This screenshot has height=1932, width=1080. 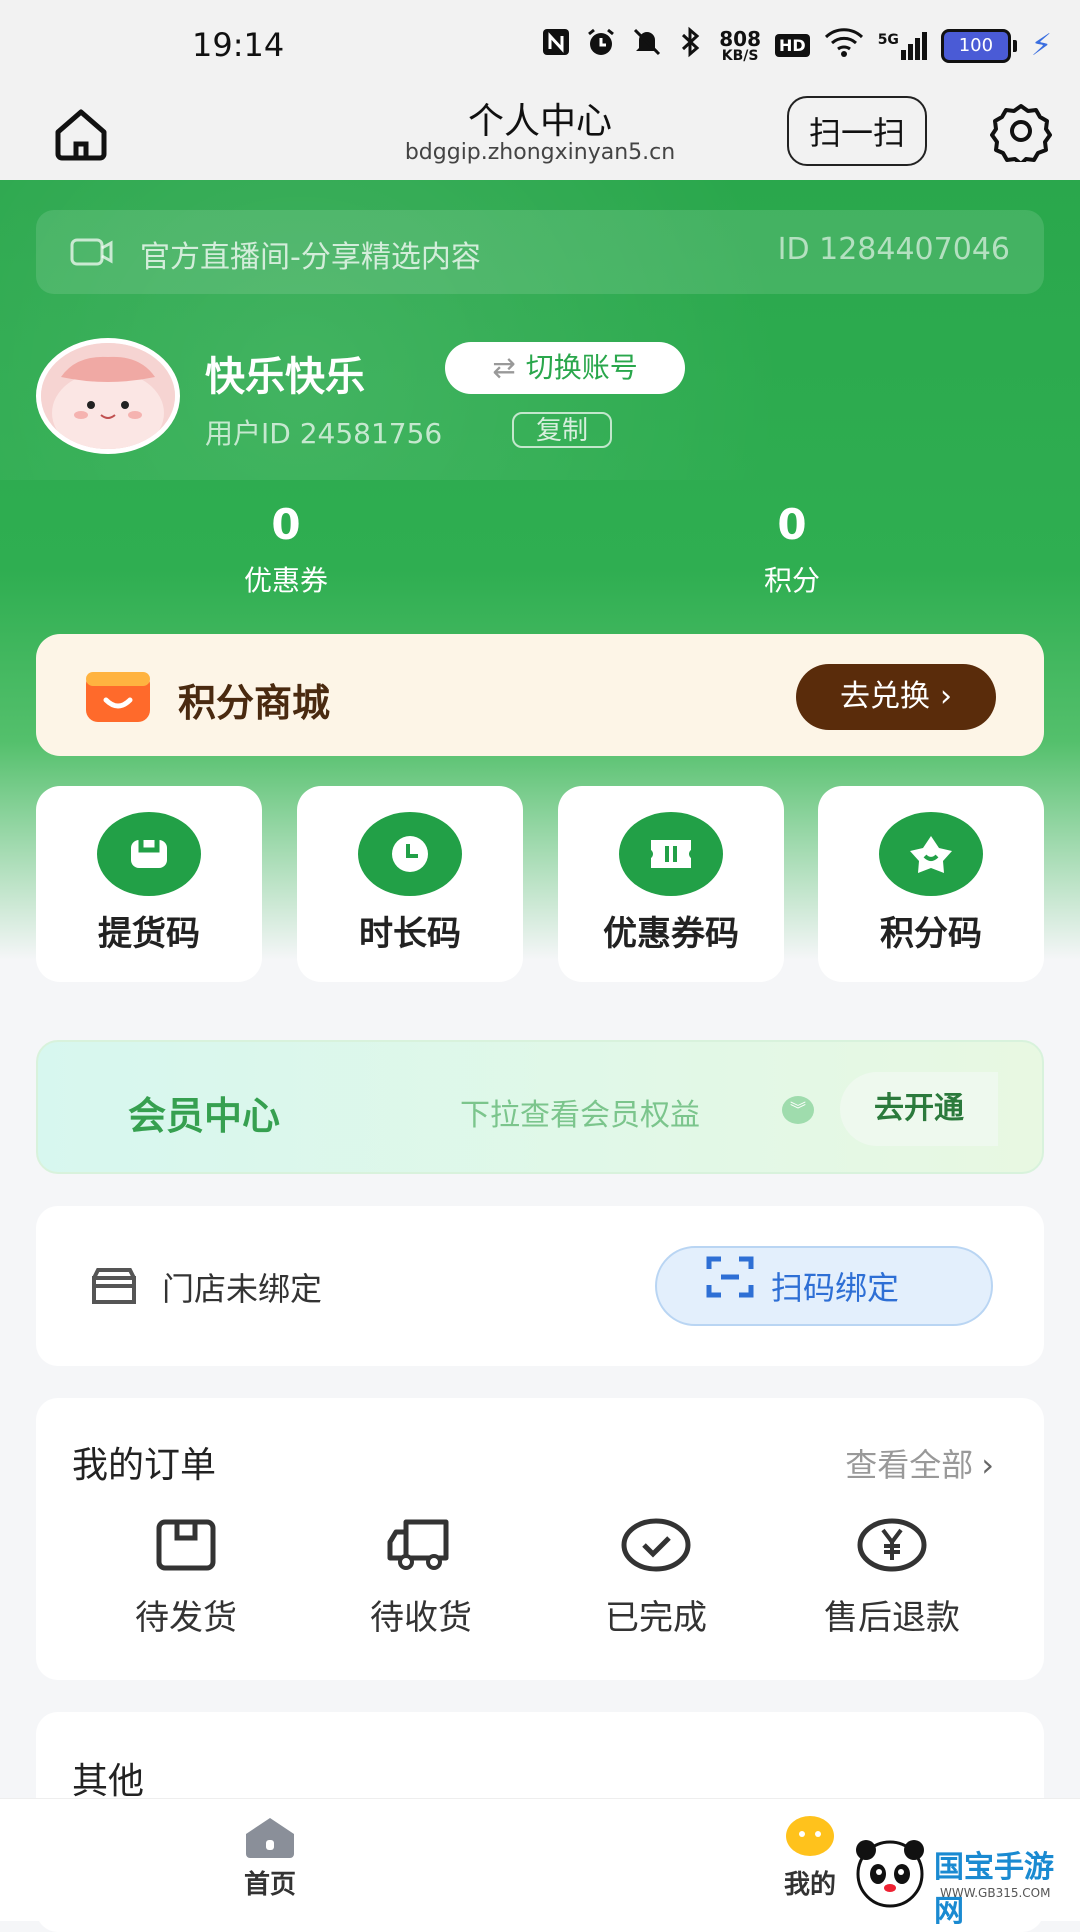 What do you see at coordinates (892, 1618) in the screenshot?
I see `order-refund-label: 售后退款` at bounding box center [892, 1618].